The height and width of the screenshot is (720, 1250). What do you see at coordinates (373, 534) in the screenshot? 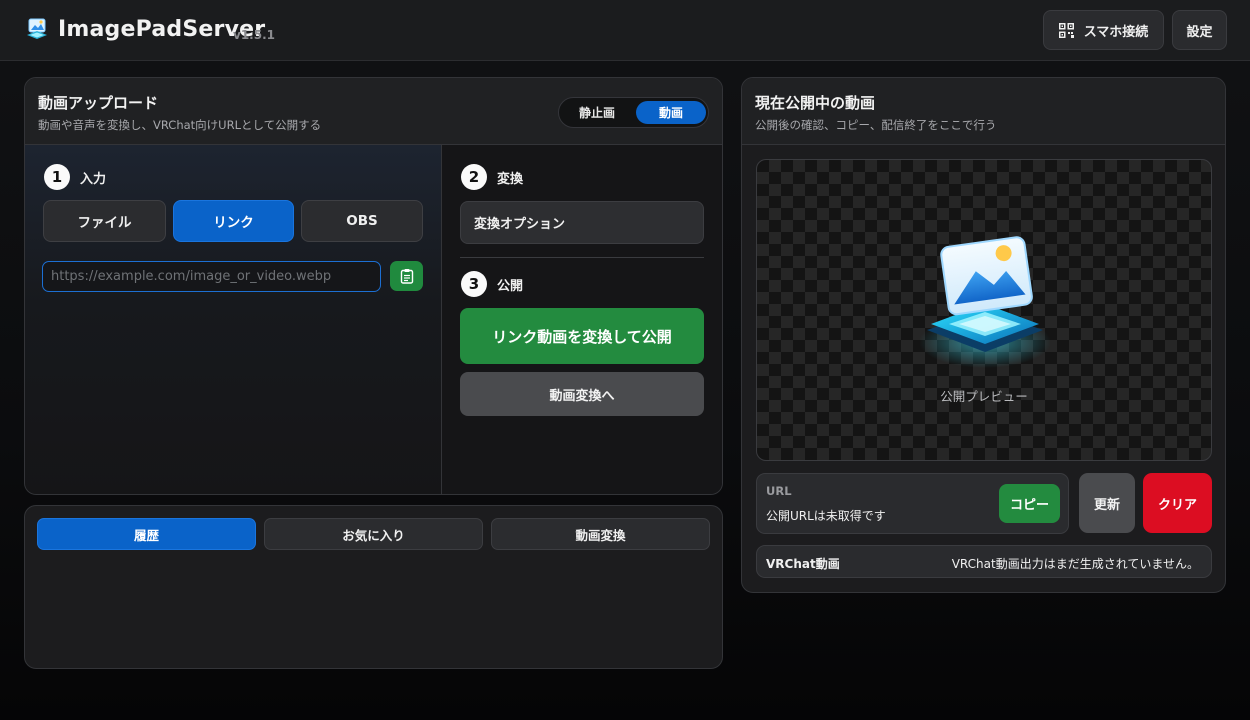
I see `tab-favorites: お気に入り` at bounding box center [373, 534].